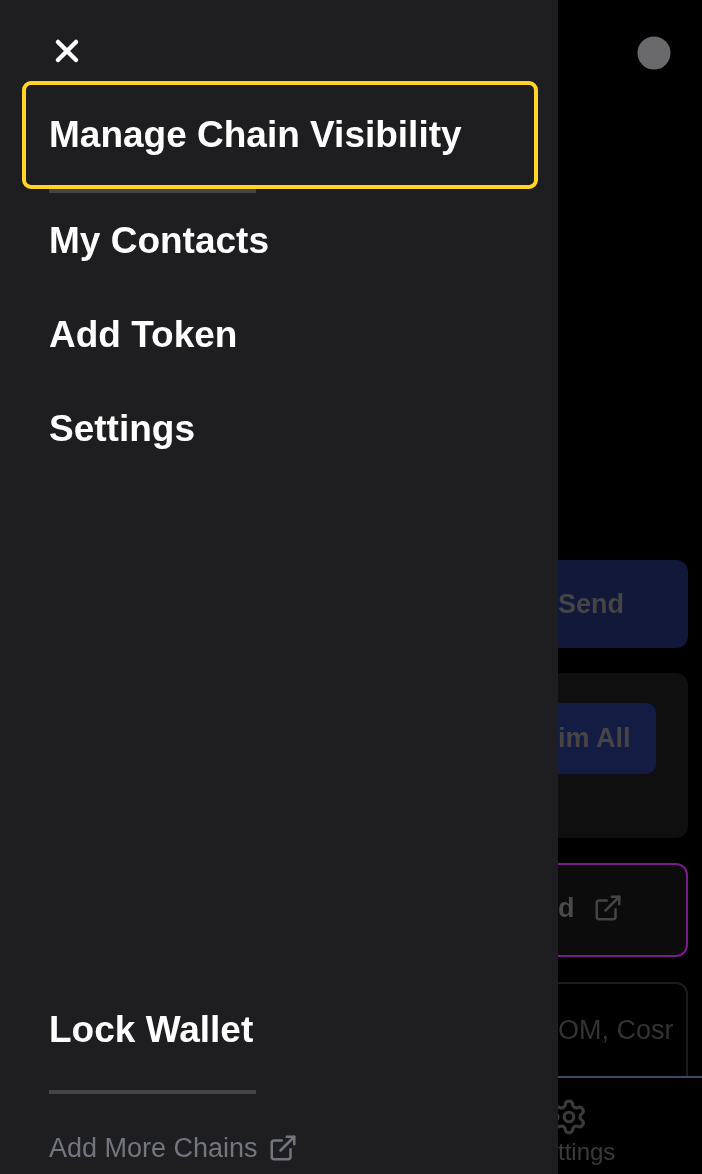 The width and height of the screenshot is (702, 1174). What do you see at coordinates (280, 240) in the screenshot?
I see `menu-item: My Contacts` at bounding box center [280, 240].